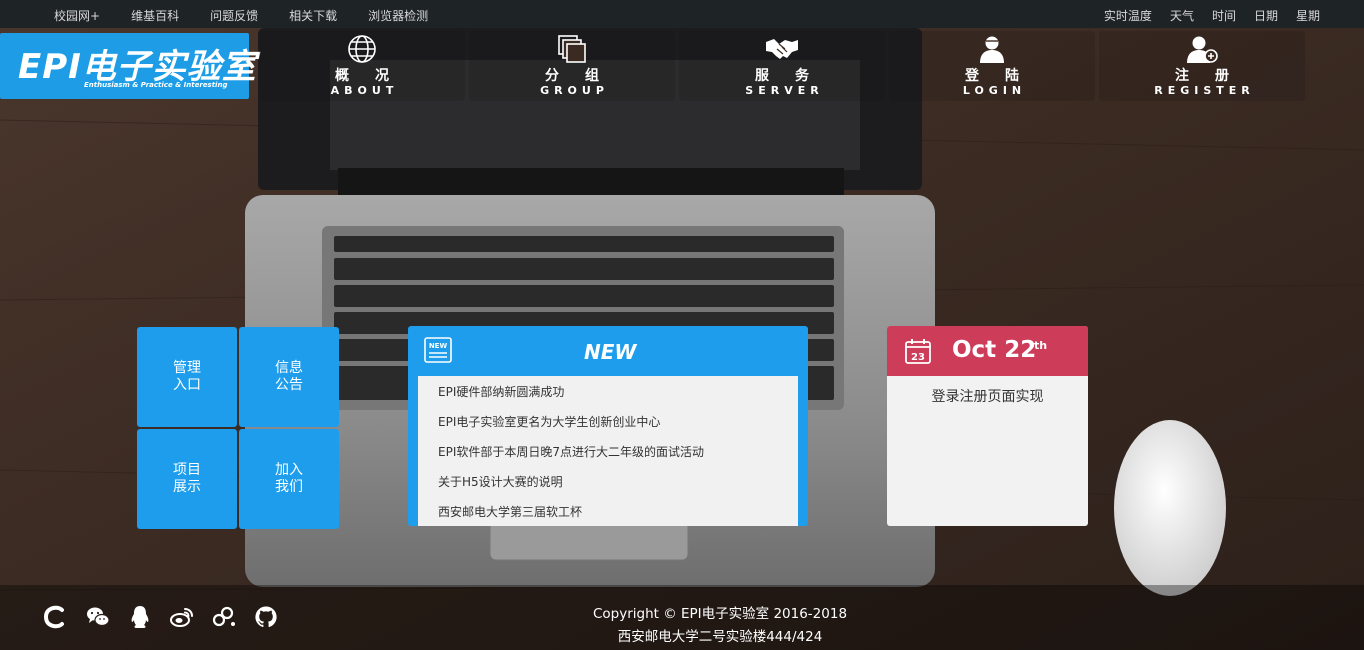 The width and height of the screenshot is (1364, 650). What do you see at coordinates (224, 617) in the screenshot?
I see `zhihu-icon` at bounding box center [224, 617].